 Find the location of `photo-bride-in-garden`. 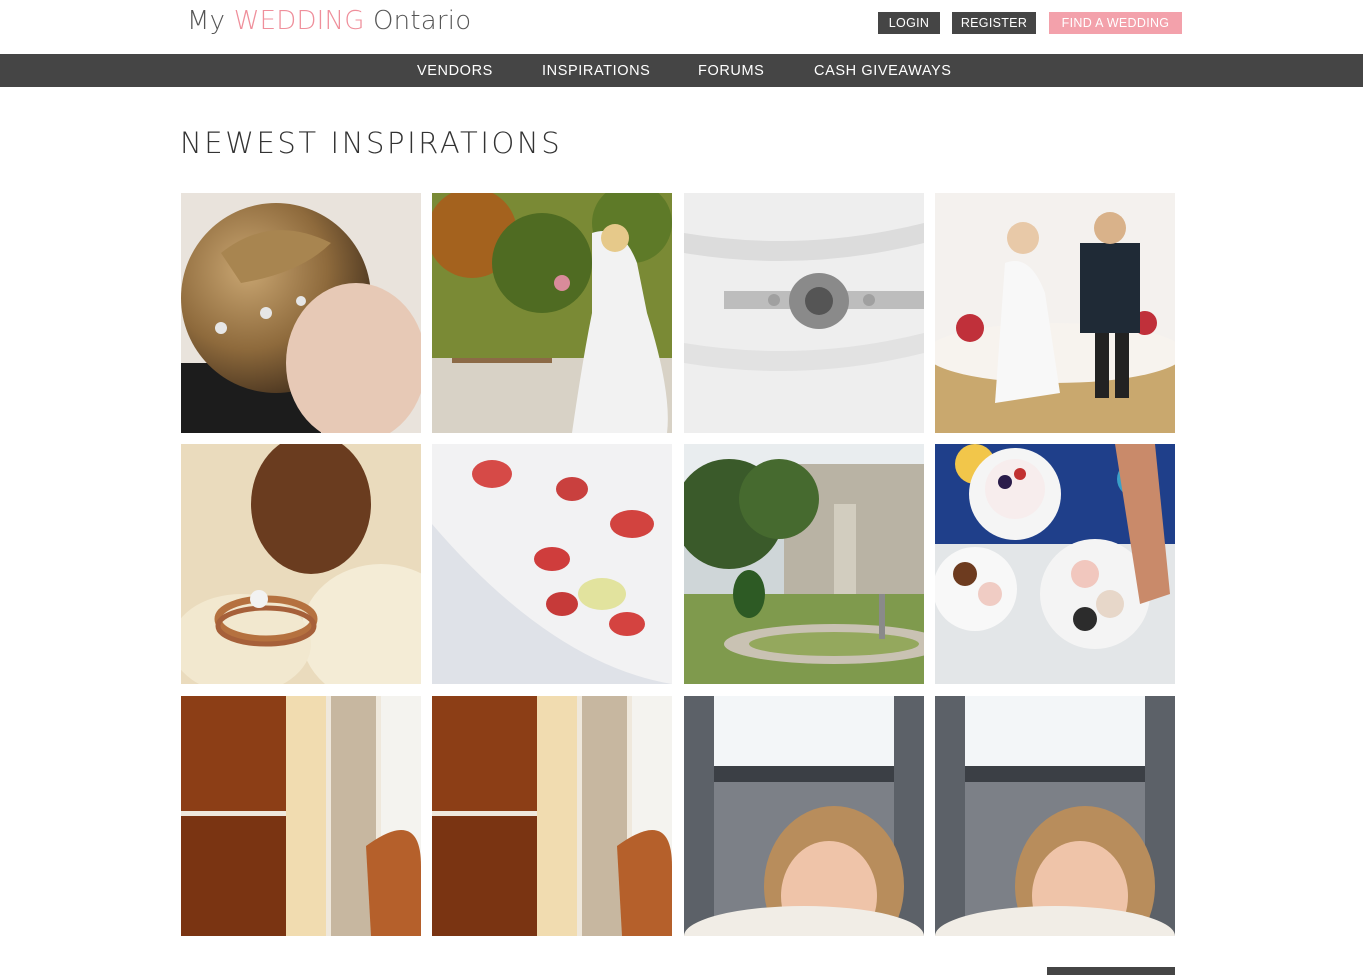

photo-bride-in-garden is located at coordinates (552, 313).